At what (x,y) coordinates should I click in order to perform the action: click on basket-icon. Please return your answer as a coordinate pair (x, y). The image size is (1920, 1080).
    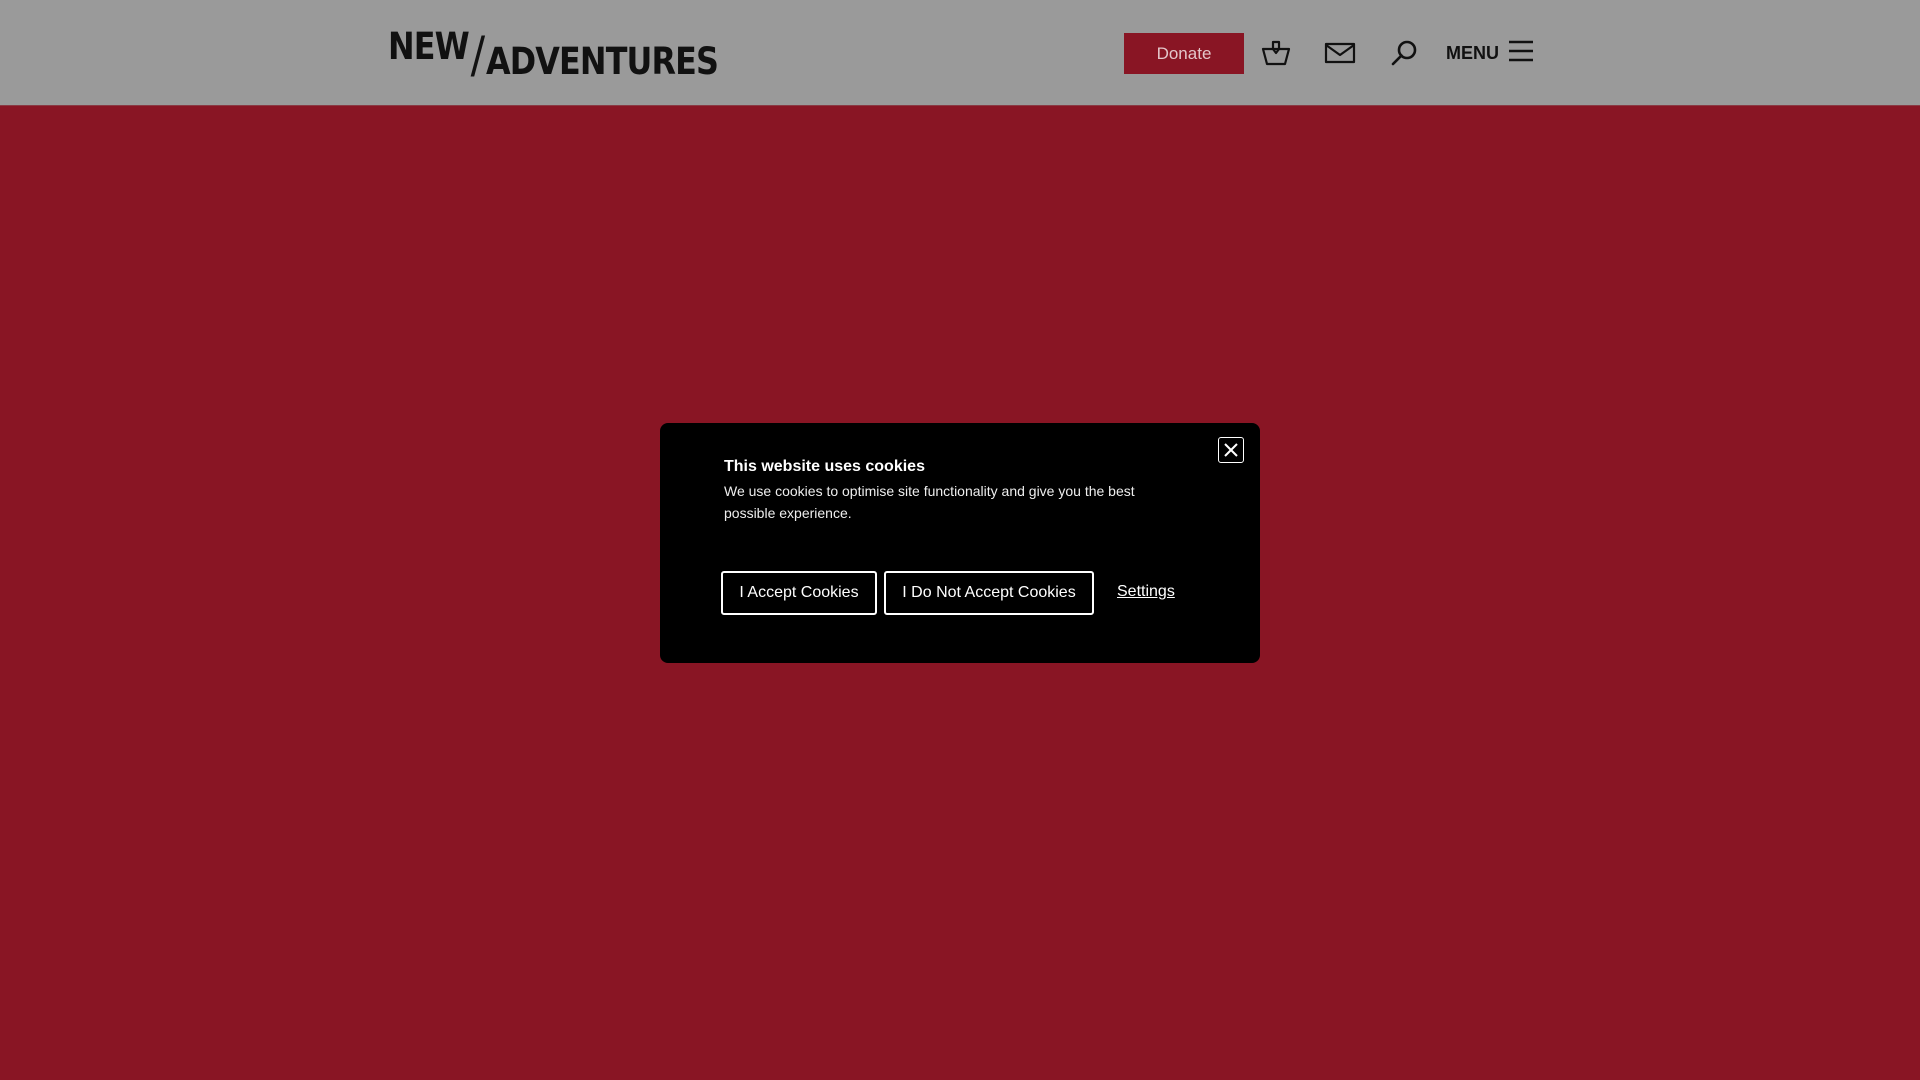
    Looking at the image, I should click on (1276, 53).